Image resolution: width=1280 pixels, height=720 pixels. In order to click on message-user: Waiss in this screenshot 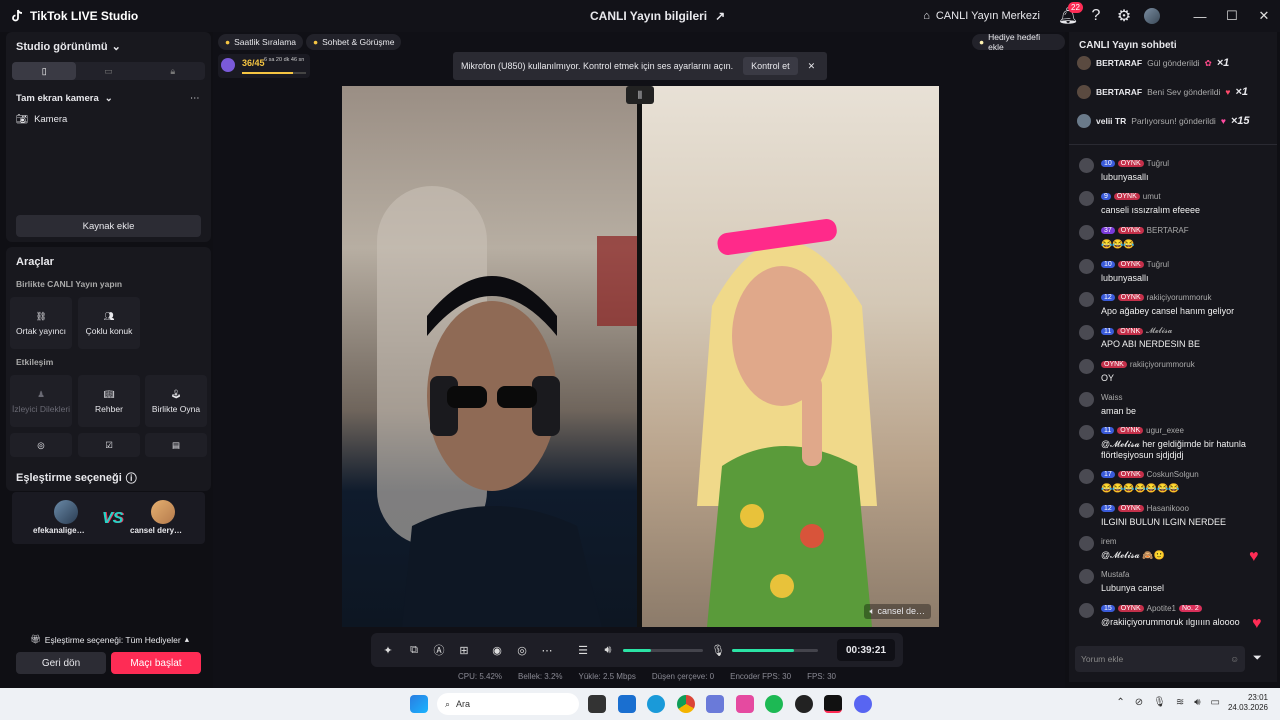, I will do `click(1111, 397)`.